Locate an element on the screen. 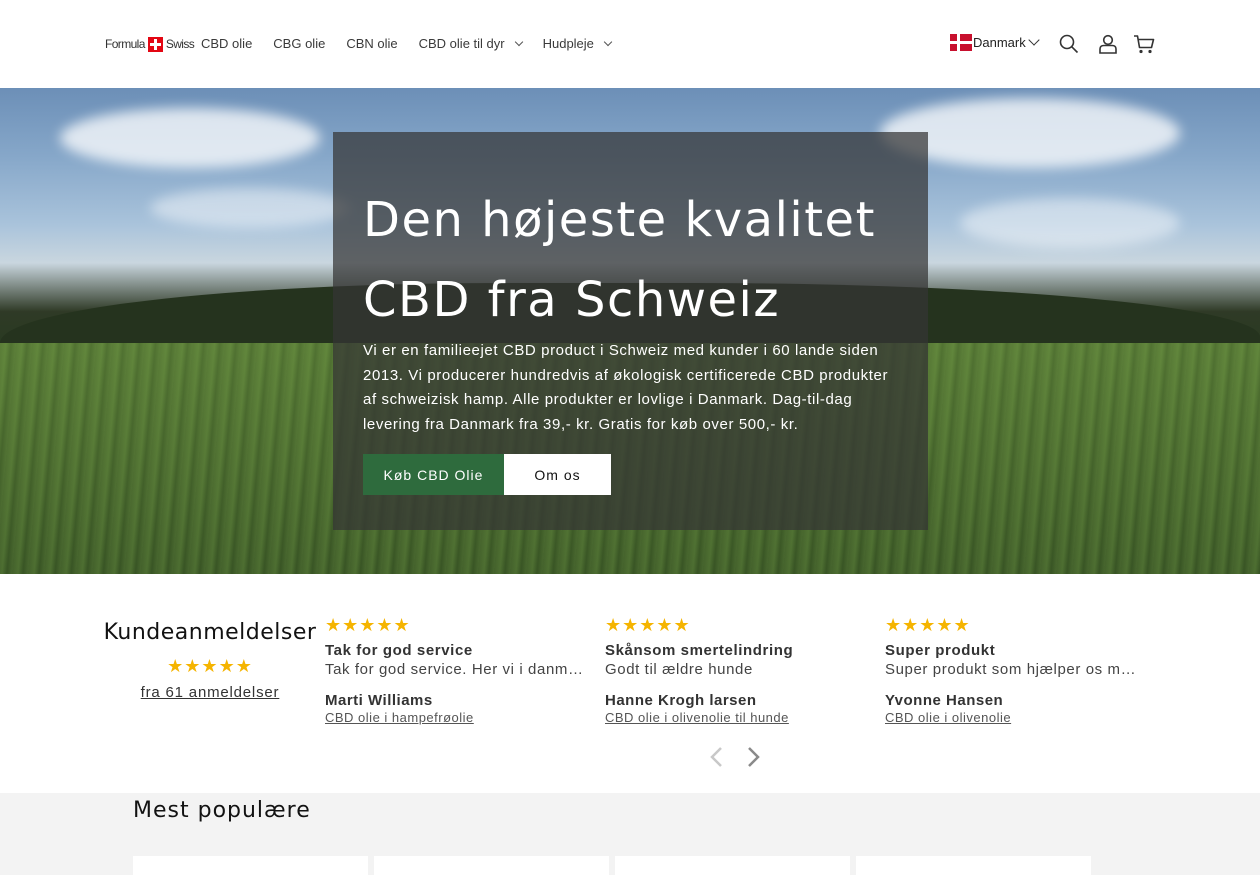  account-icon is located at coordinates (1108, 44).